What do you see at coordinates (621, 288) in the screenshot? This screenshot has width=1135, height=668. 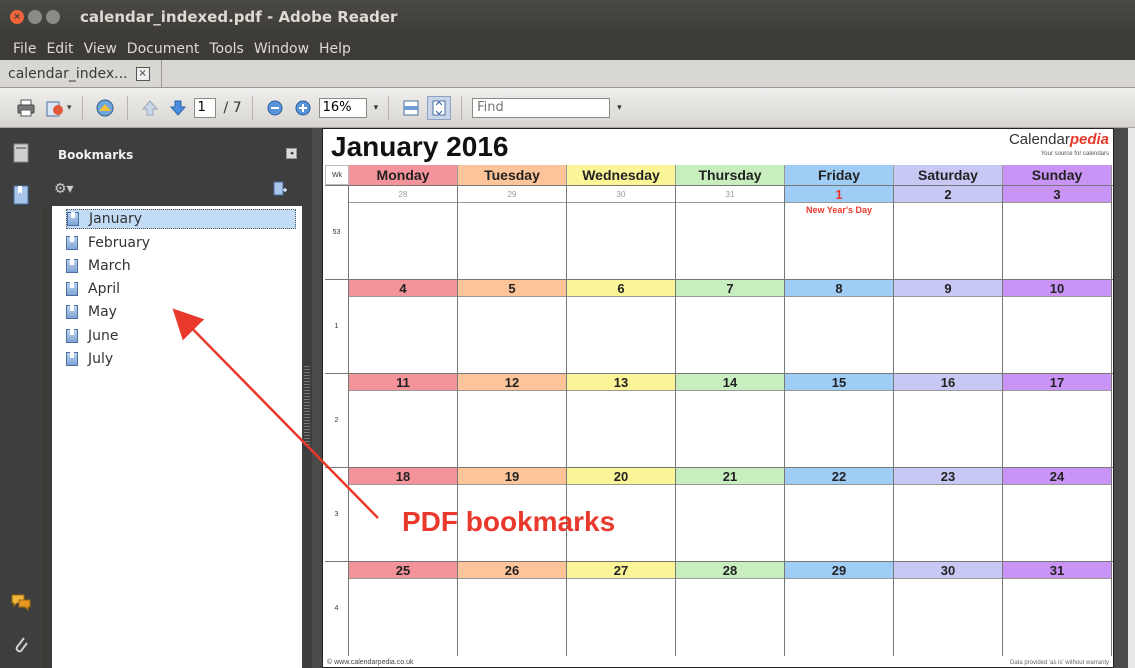 I see `date-number: 6` at bounding box center [621, 288].